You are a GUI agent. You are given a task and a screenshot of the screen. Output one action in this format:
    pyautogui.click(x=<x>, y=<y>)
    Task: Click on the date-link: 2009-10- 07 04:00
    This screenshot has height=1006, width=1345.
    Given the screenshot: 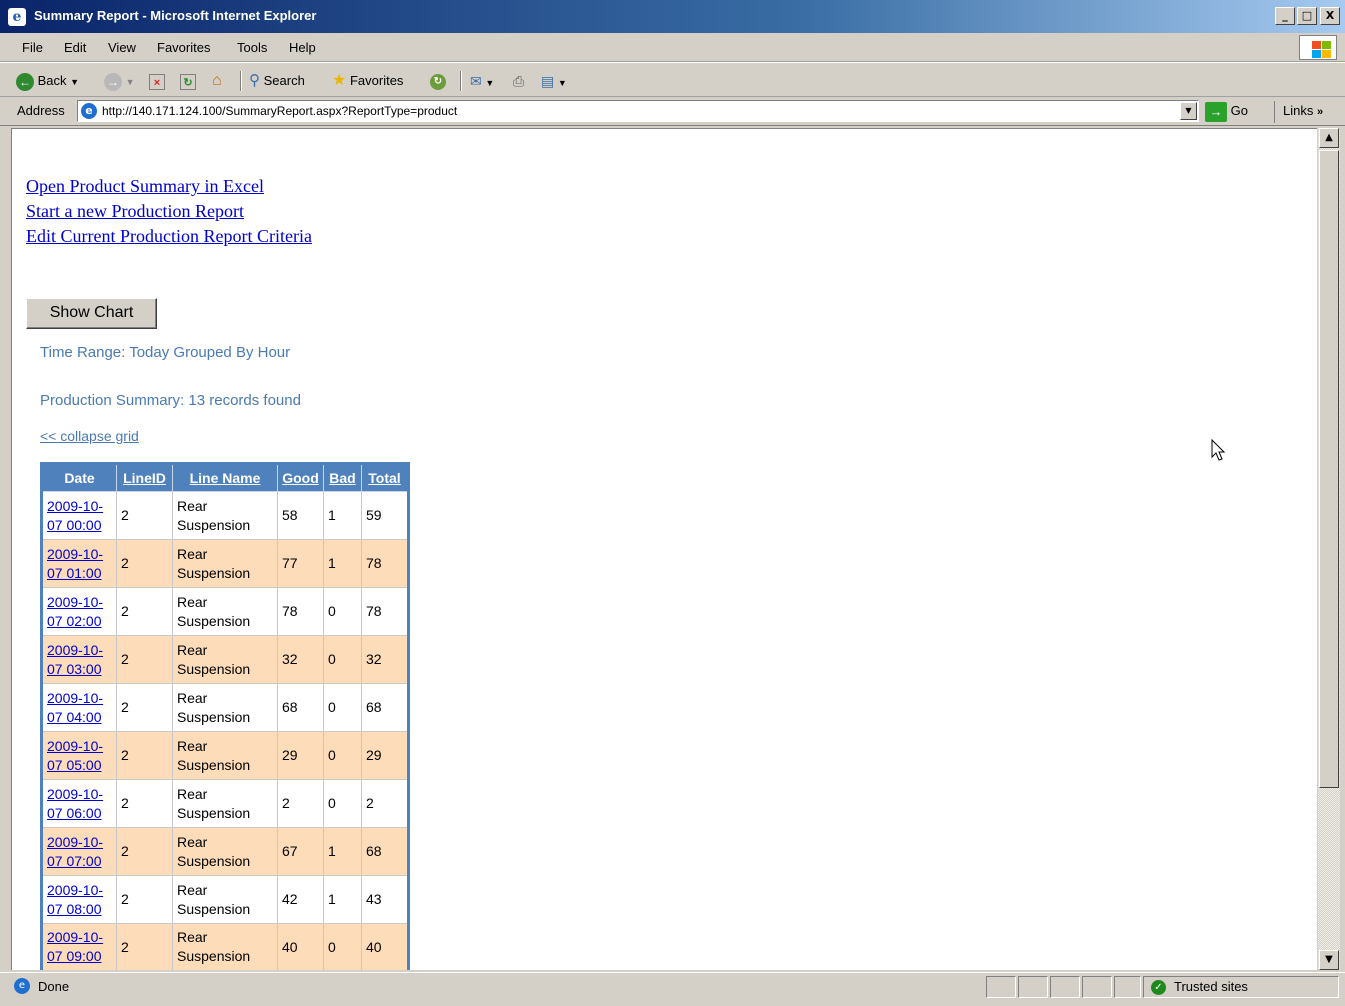 What is the action you would take?
    pyautogui.click(x=75, y=707)
    